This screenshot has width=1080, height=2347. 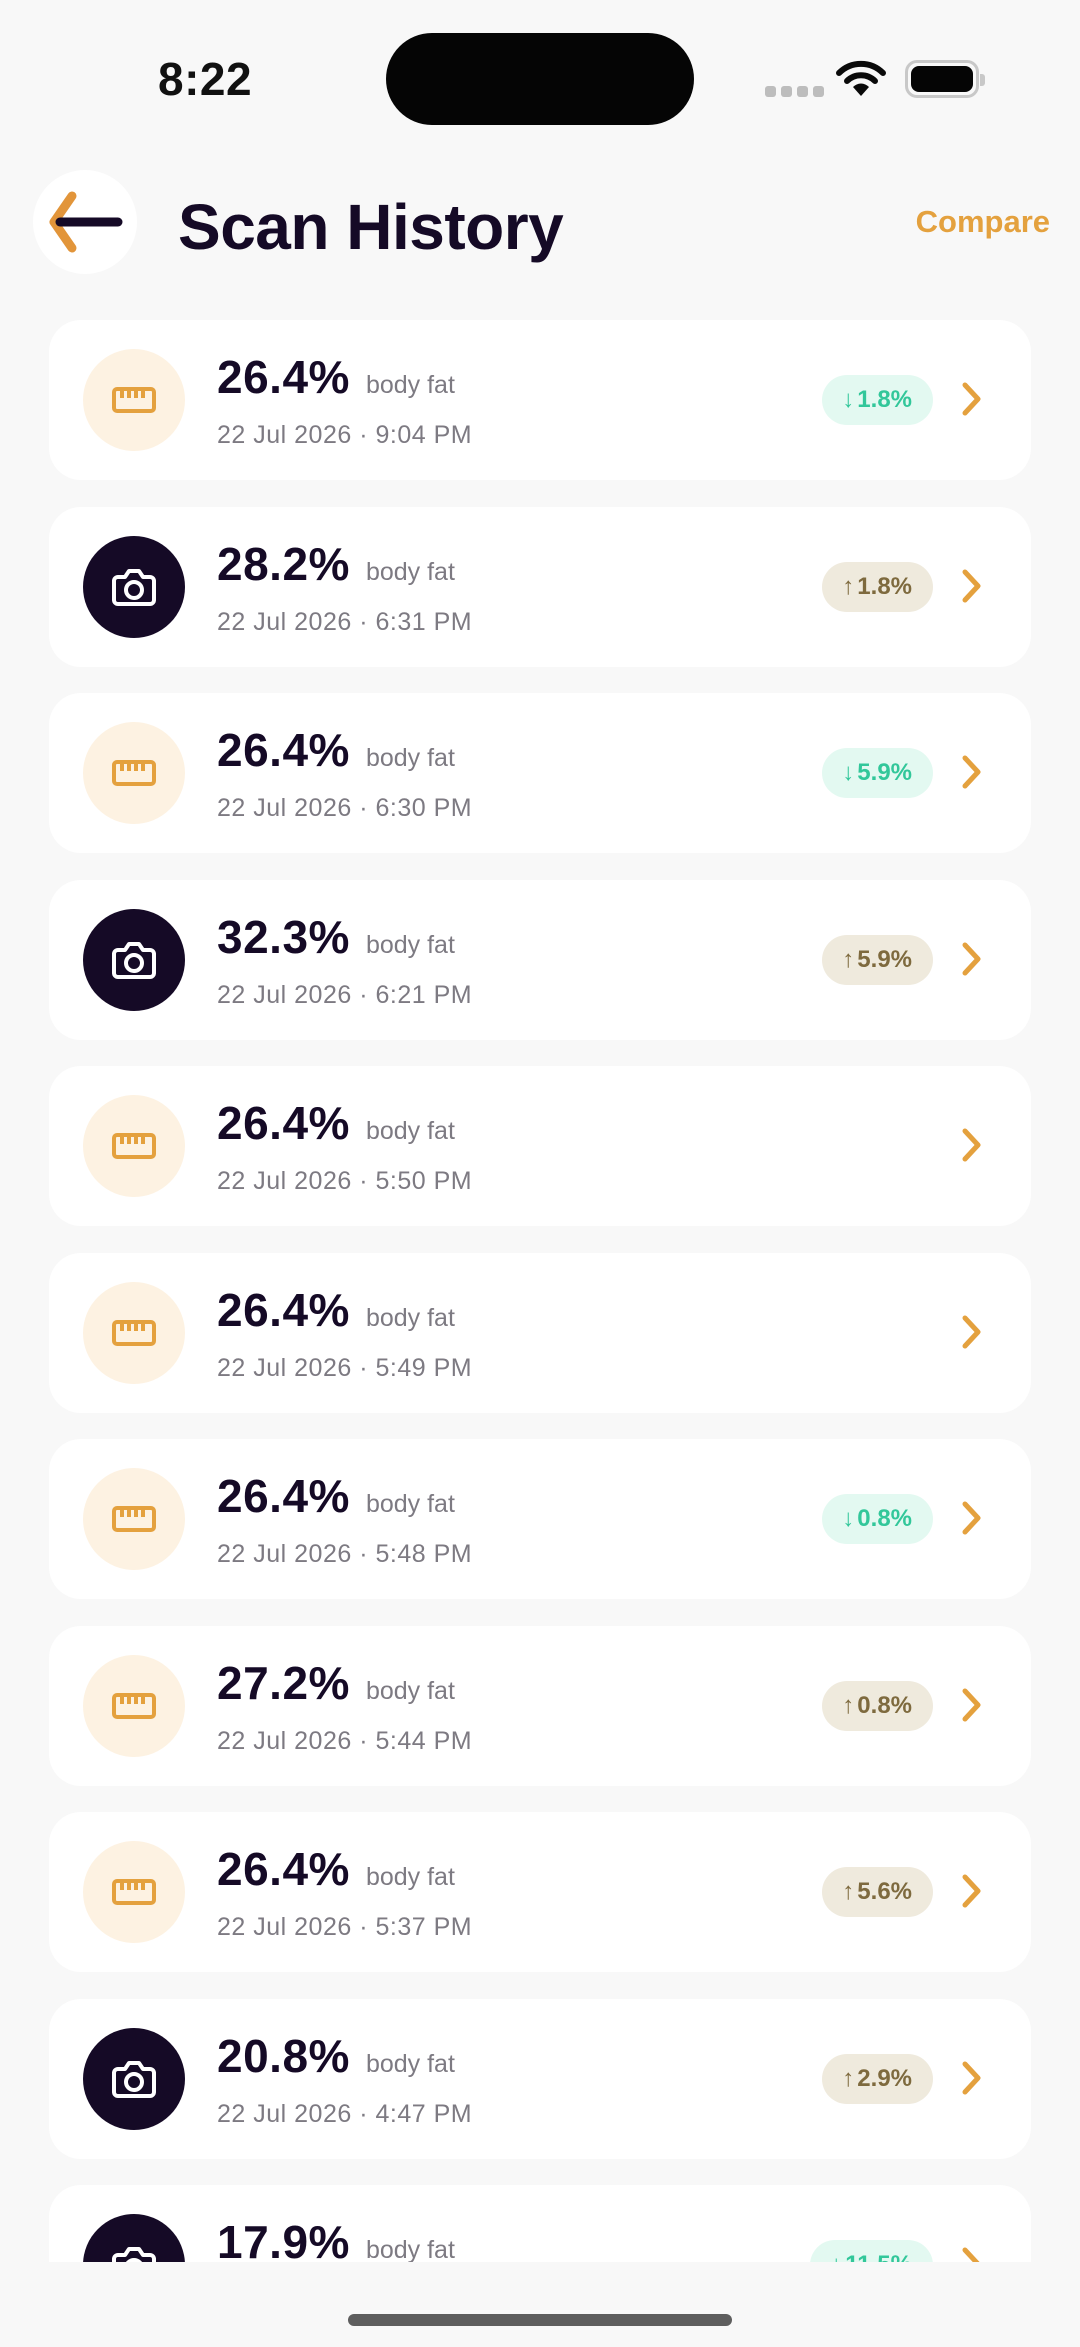 What do you see at coordinates (345, 435) in the screenshot?
I see `scan-date: 22 Jul 2026 · 9:04 PM` at bounding box center [345, 435].